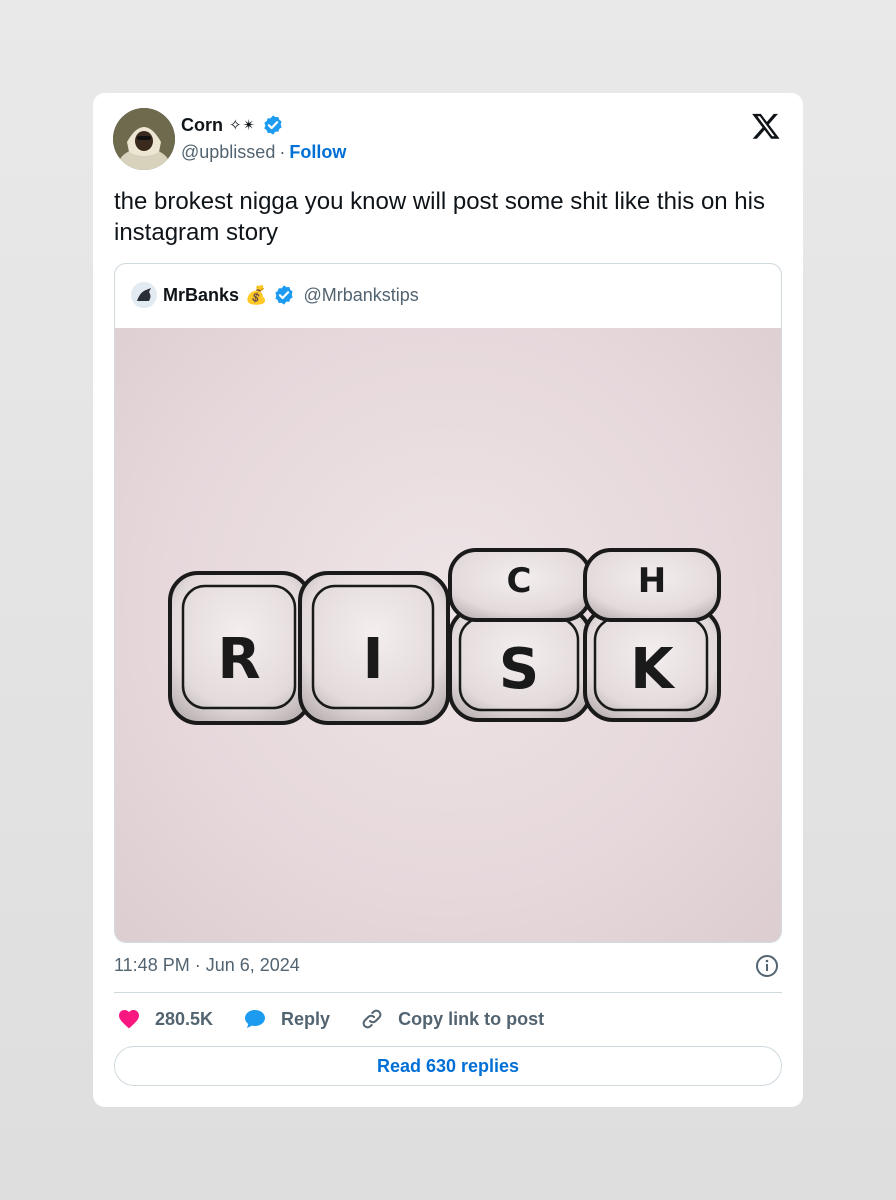 This screenshot has width=896, height=1200. I want to click on tile-letter-c: C, so click(519, 581).